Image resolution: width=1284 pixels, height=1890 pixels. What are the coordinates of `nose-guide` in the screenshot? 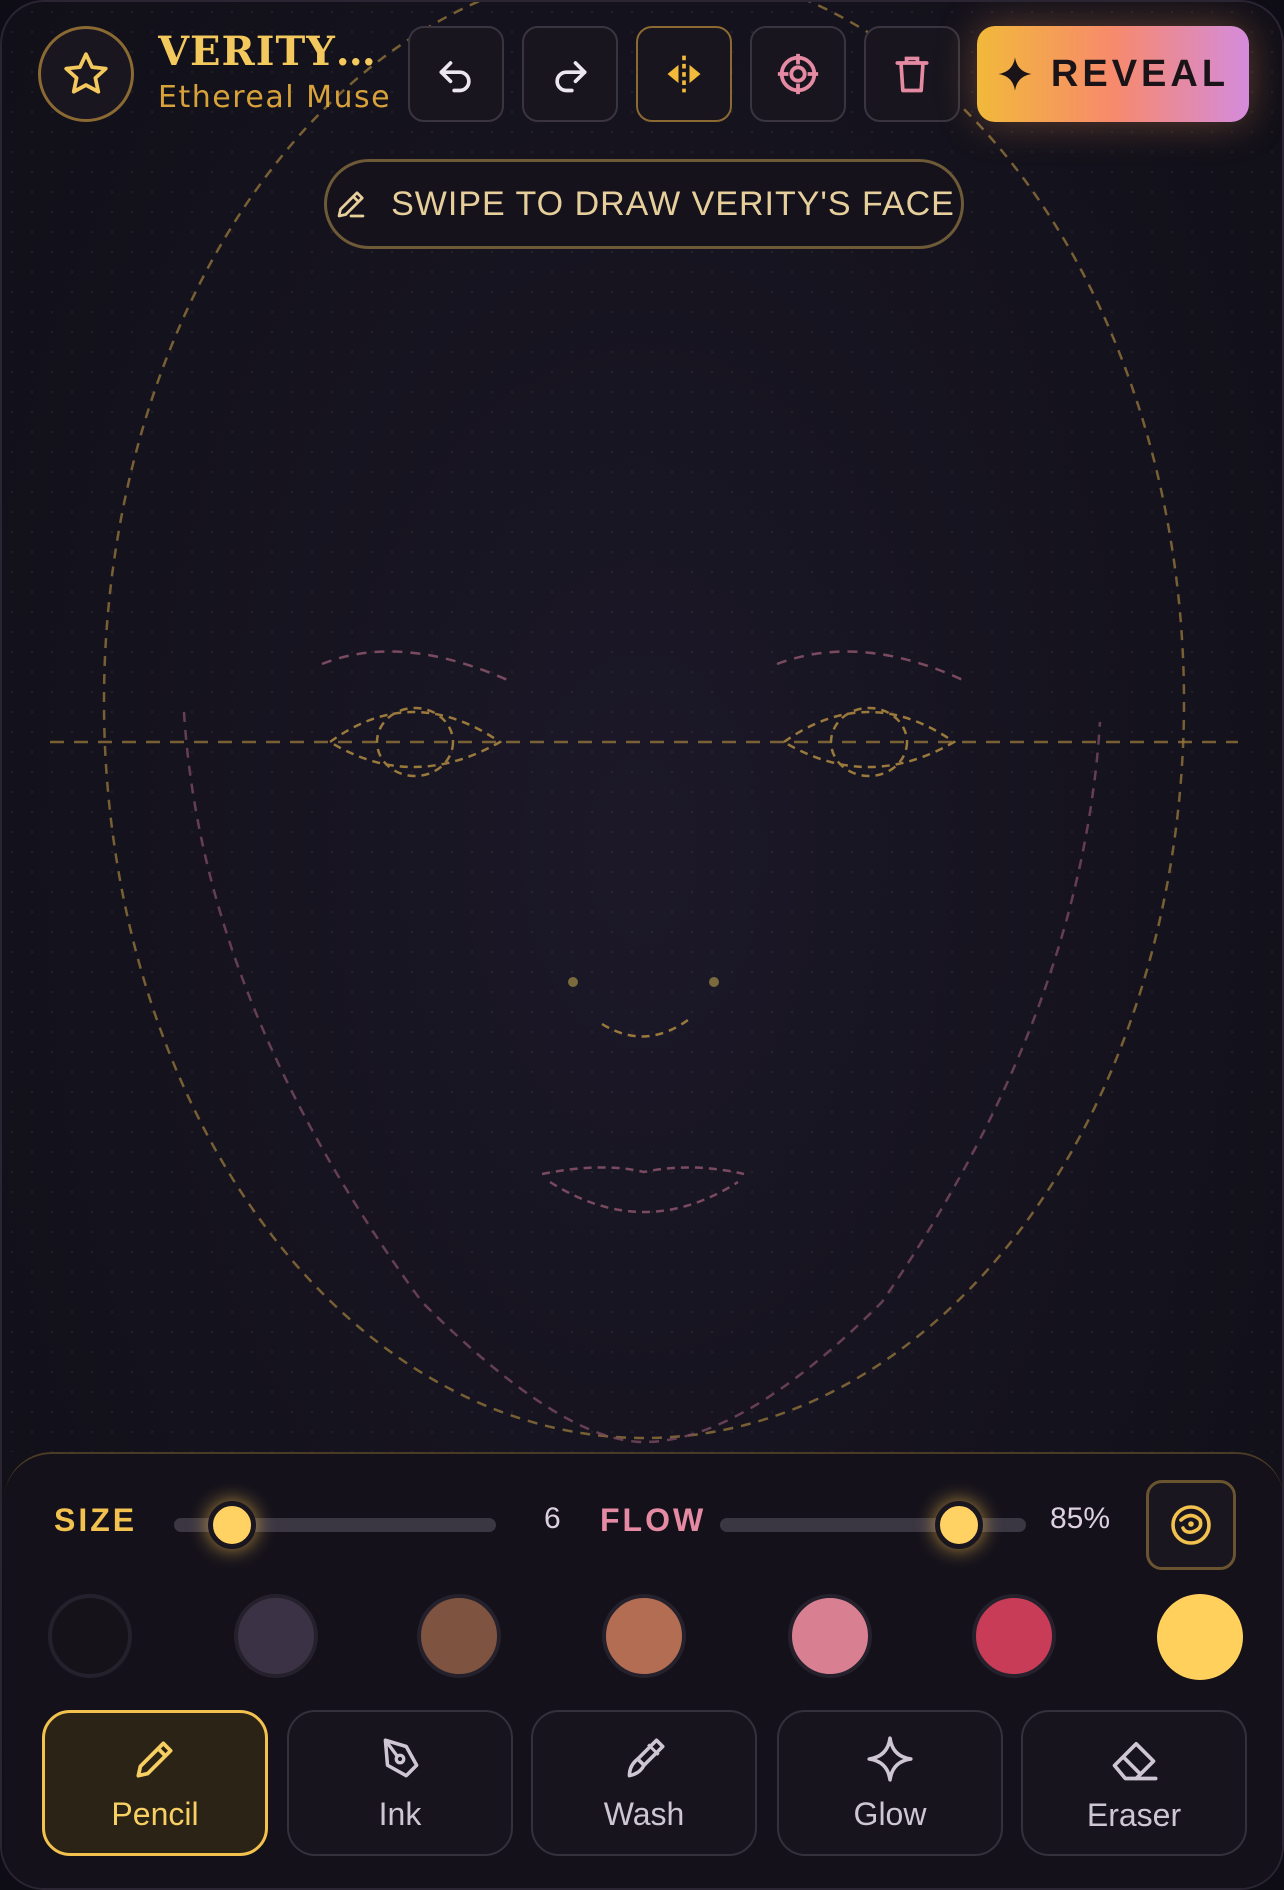 It's located at (647, 1027).